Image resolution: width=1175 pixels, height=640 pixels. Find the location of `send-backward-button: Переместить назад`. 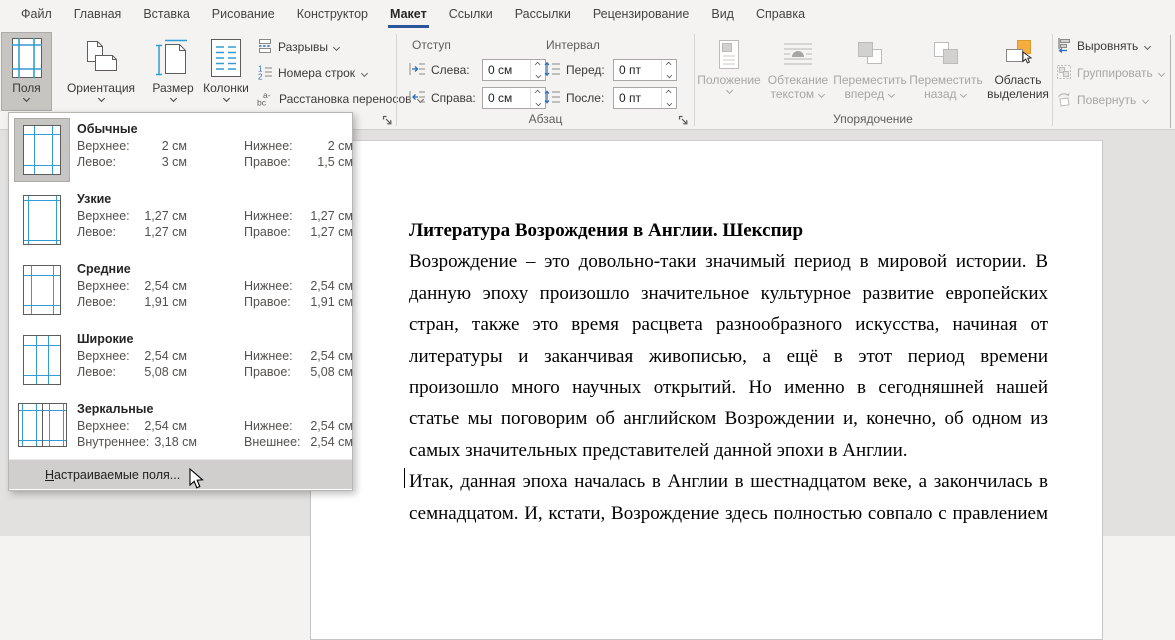

send-backward-button: Переместить назад is located at coordinates (946, 71).